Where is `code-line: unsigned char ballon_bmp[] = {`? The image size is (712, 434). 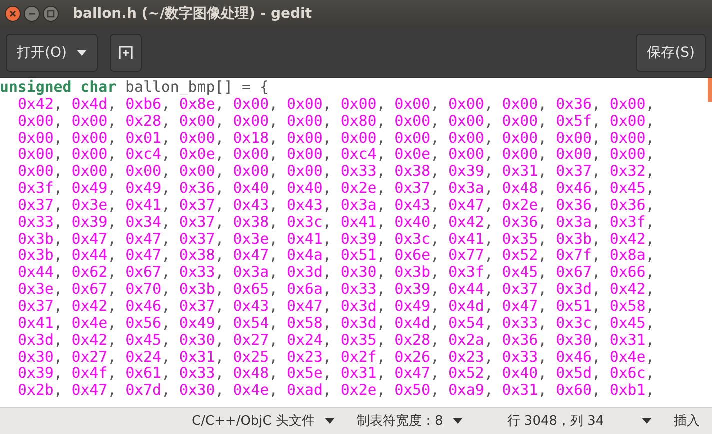 code-line: unsigned char ballon_bmp[] = { is located at coordinates (134, 87).